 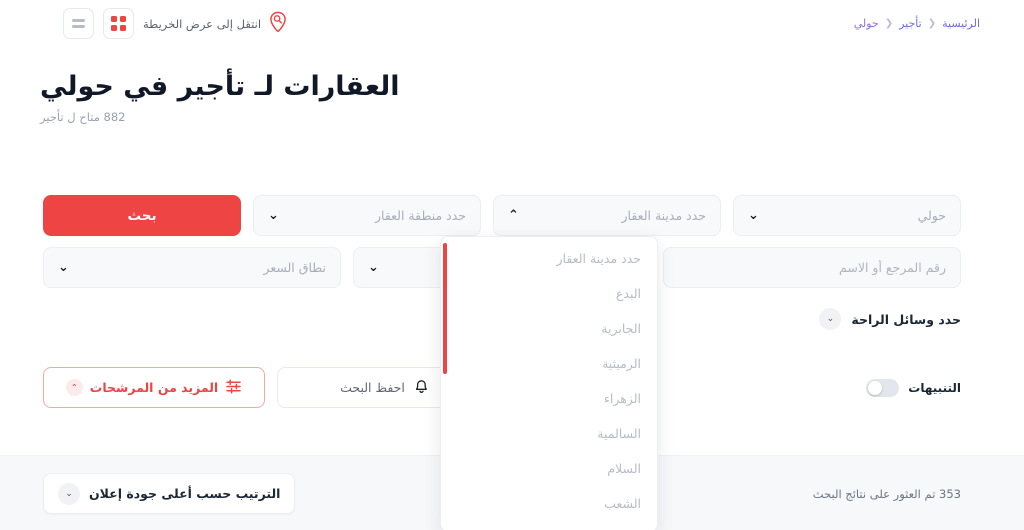 I want to click on more-filters-label: المزيد من المرشحات, so click(x=154, y=387).